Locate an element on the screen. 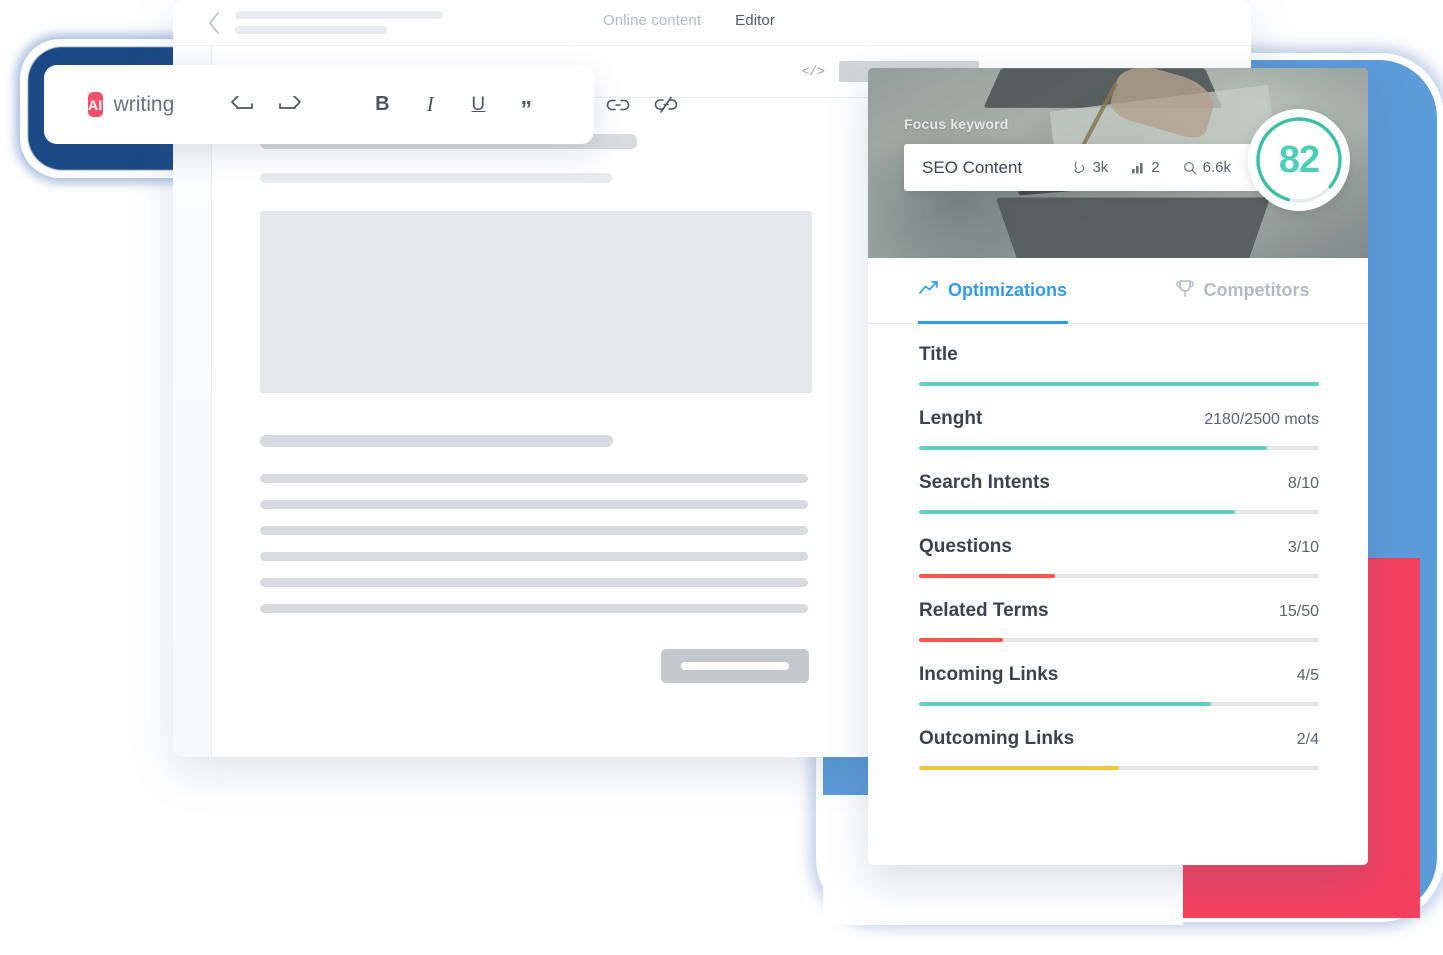  italic-button: I is located at coordinates (430, 105).